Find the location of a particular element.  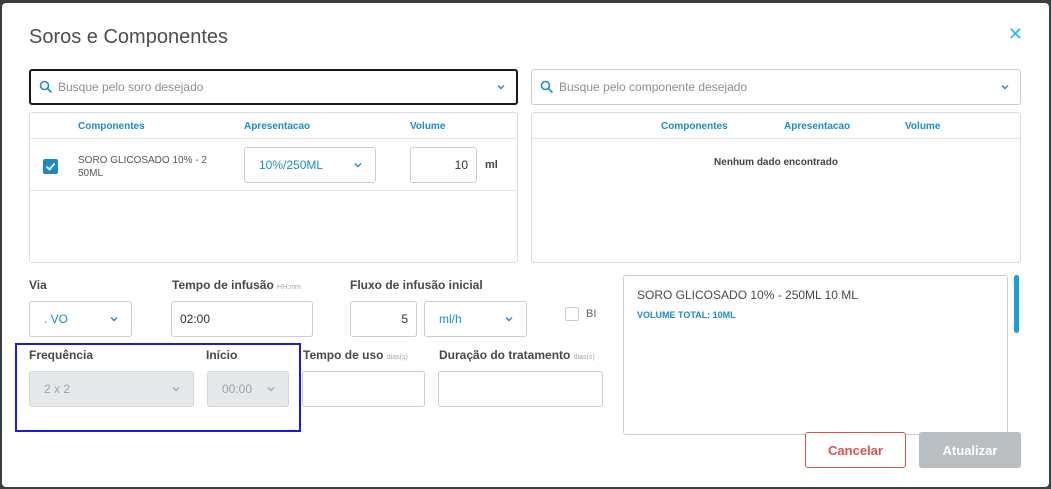

soro-search-input: Busque pelo soro desejado is located at coordinates (273, 87).